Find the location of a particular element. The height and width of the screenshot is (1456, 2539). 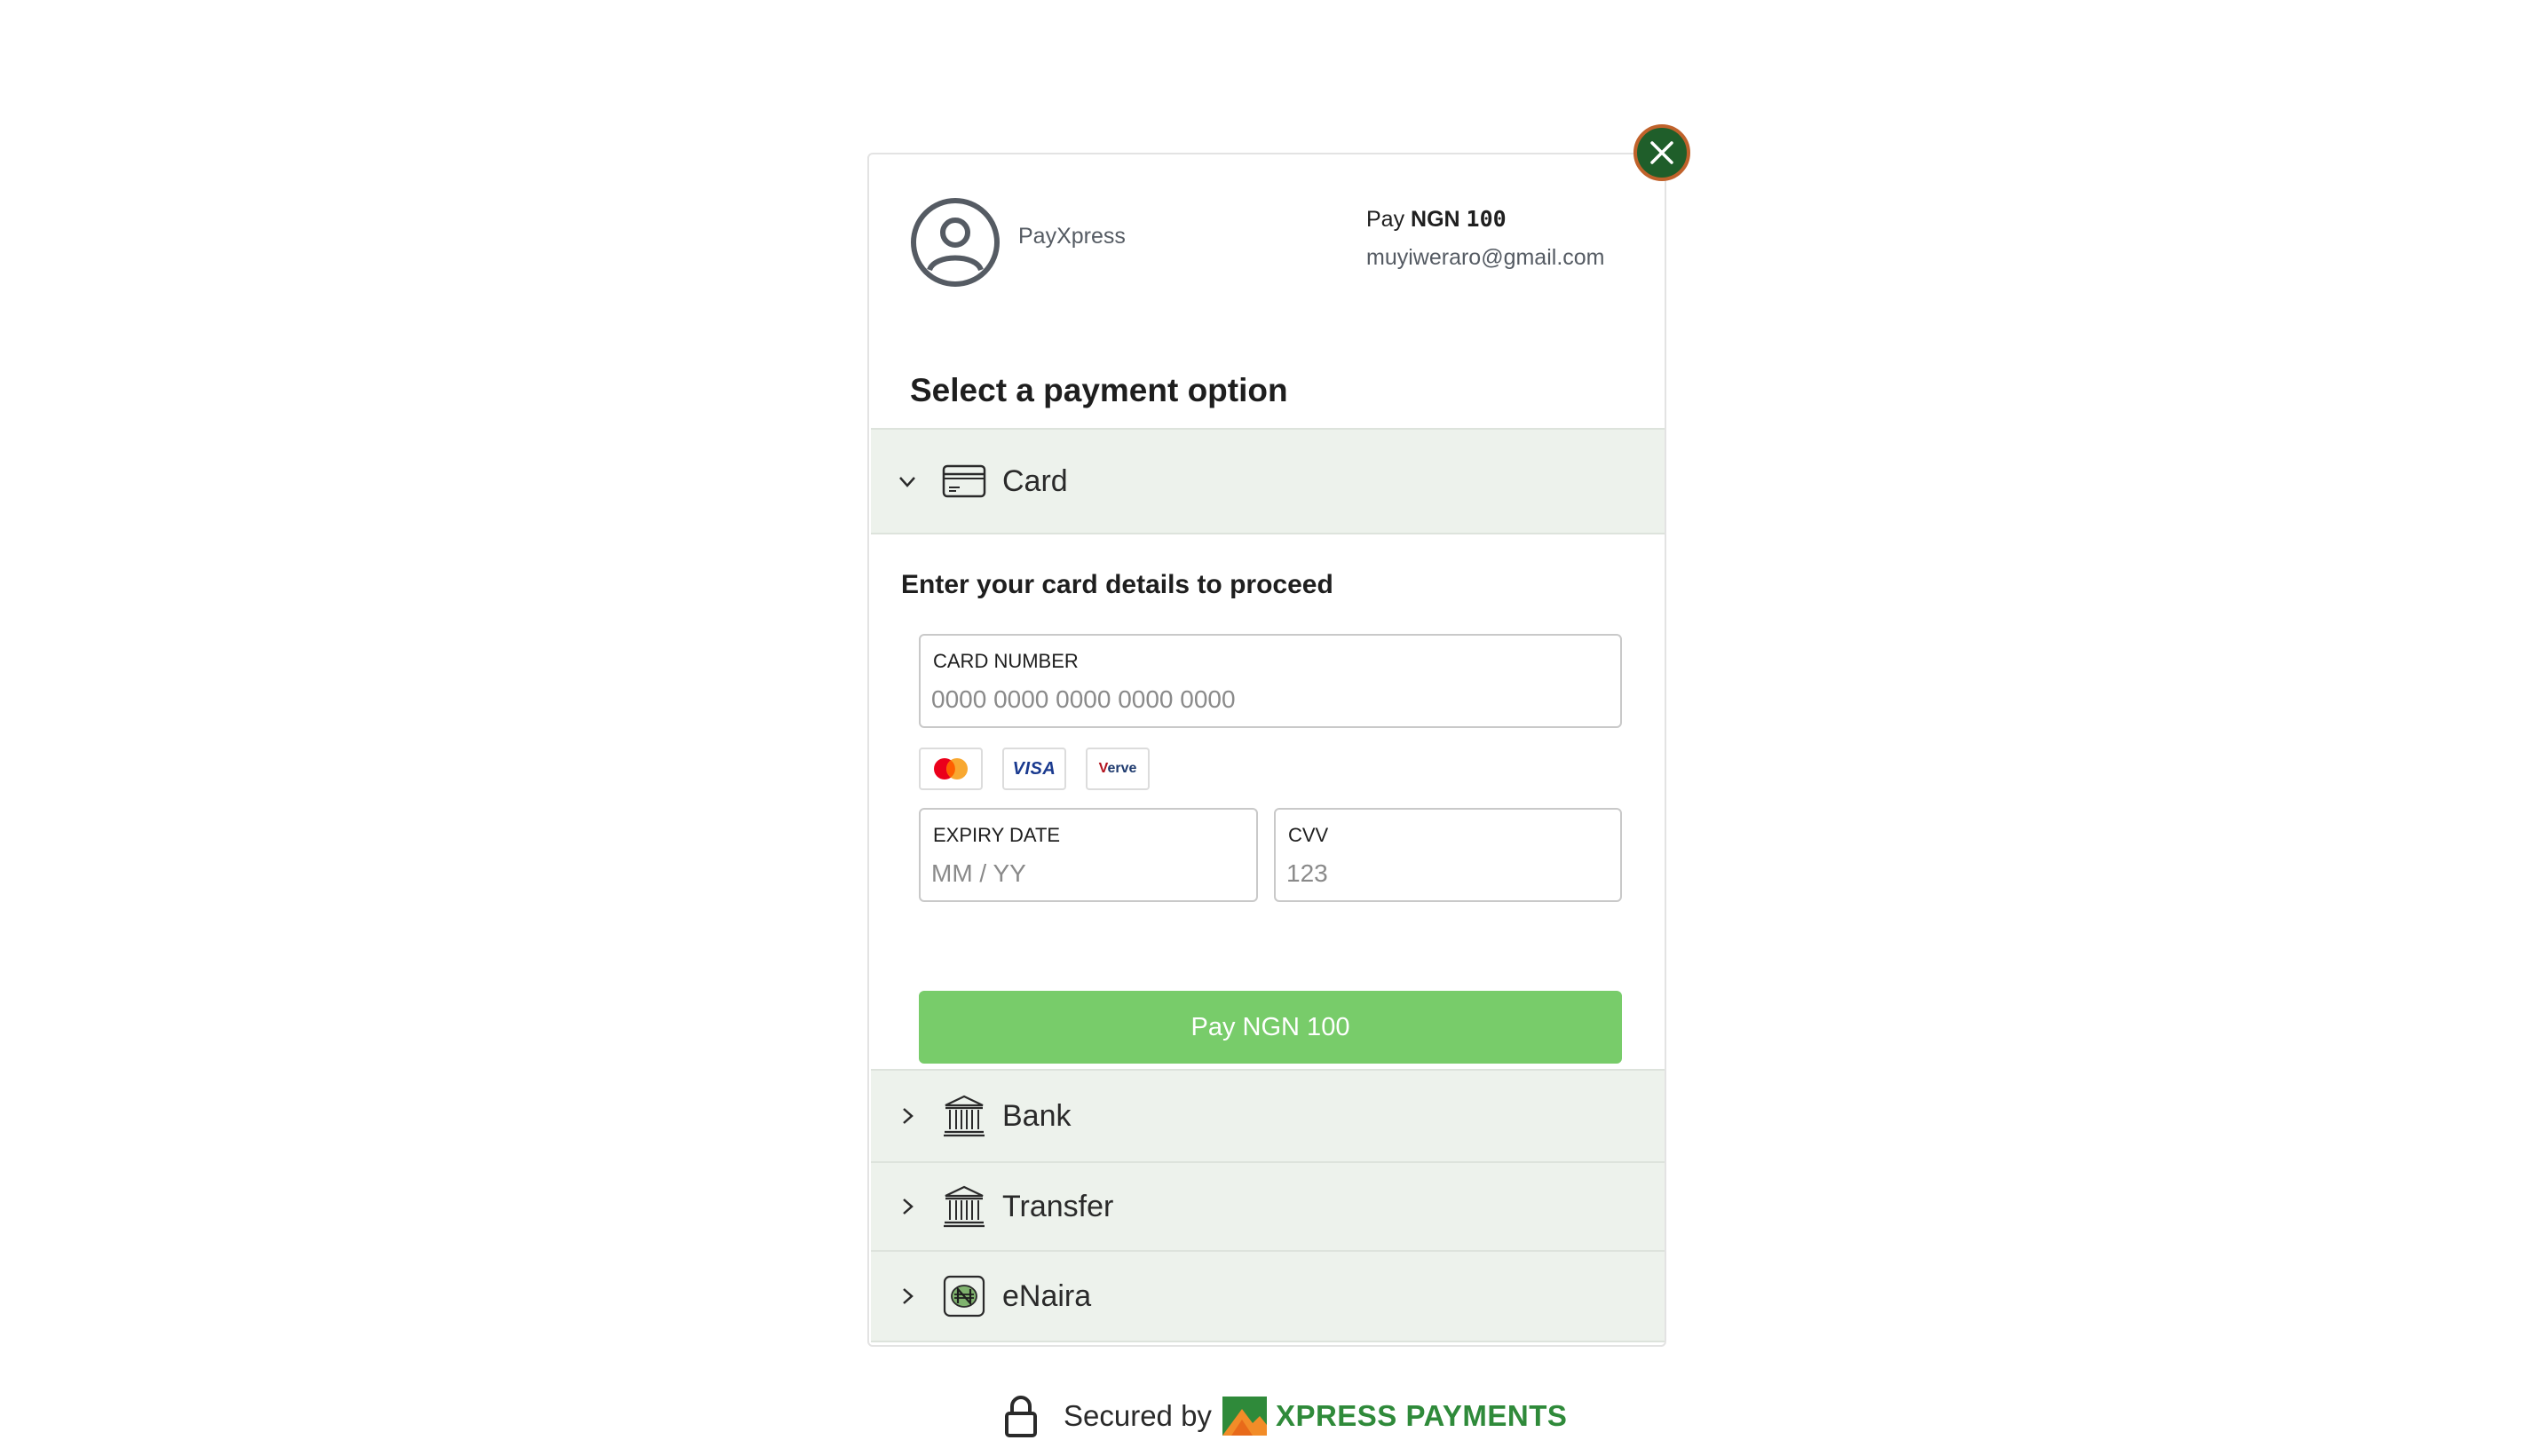

option-bank: Bank is located at coordinates (1268, 1116).